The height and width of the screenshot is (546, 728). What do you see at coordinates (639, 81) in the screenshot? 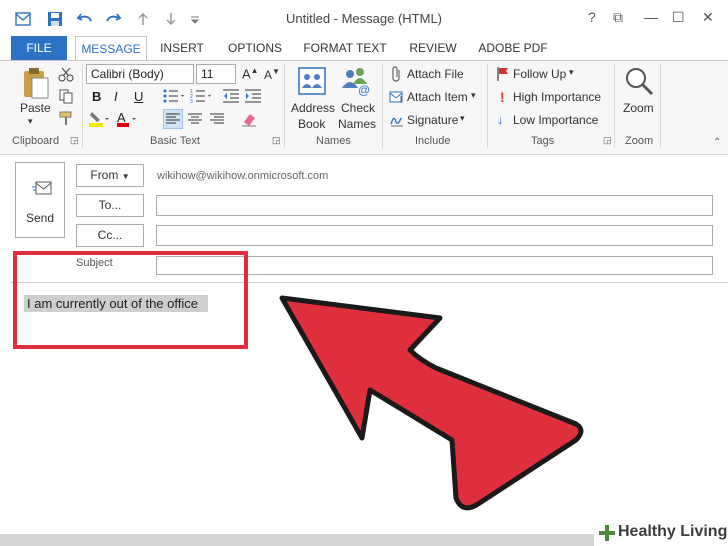
I see `zoom-icon` at bounding box center [639, 81].